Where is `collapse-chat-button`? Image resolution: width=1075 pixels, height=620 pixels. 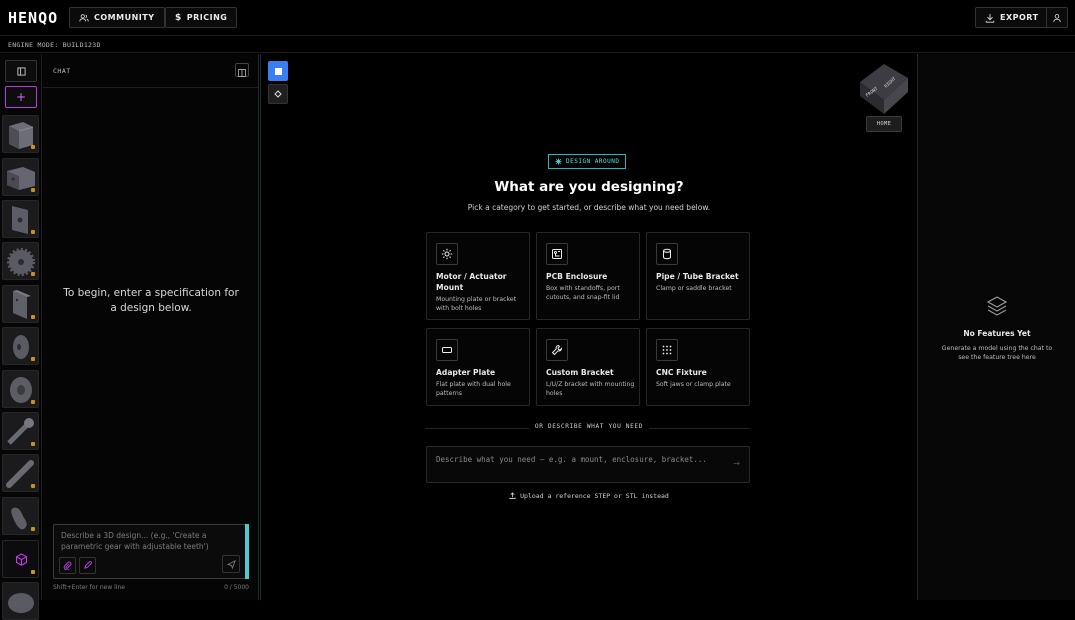
collapse-chat-button is located at coordinates (242, 70).